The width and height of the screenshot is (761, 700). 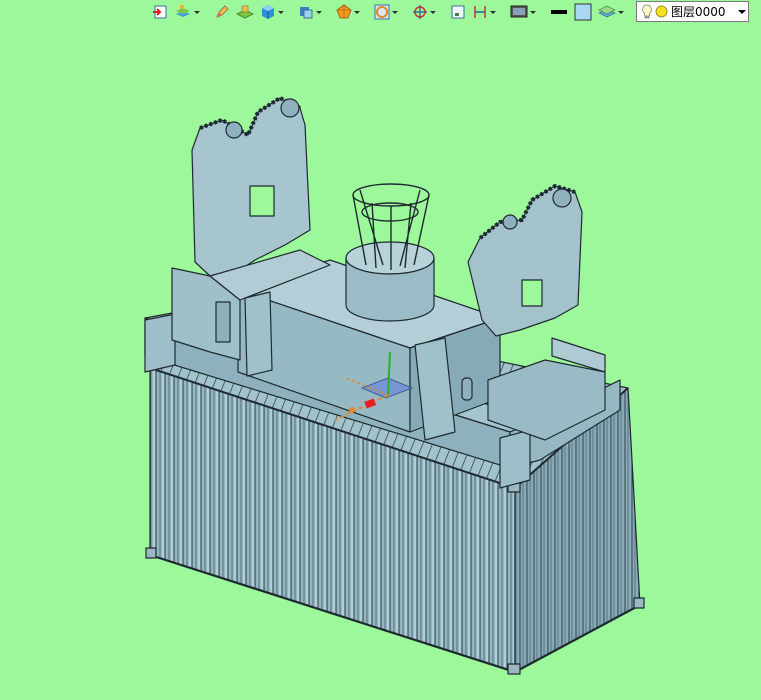 I want to click on axis-handle, so click(x=352, y=410).